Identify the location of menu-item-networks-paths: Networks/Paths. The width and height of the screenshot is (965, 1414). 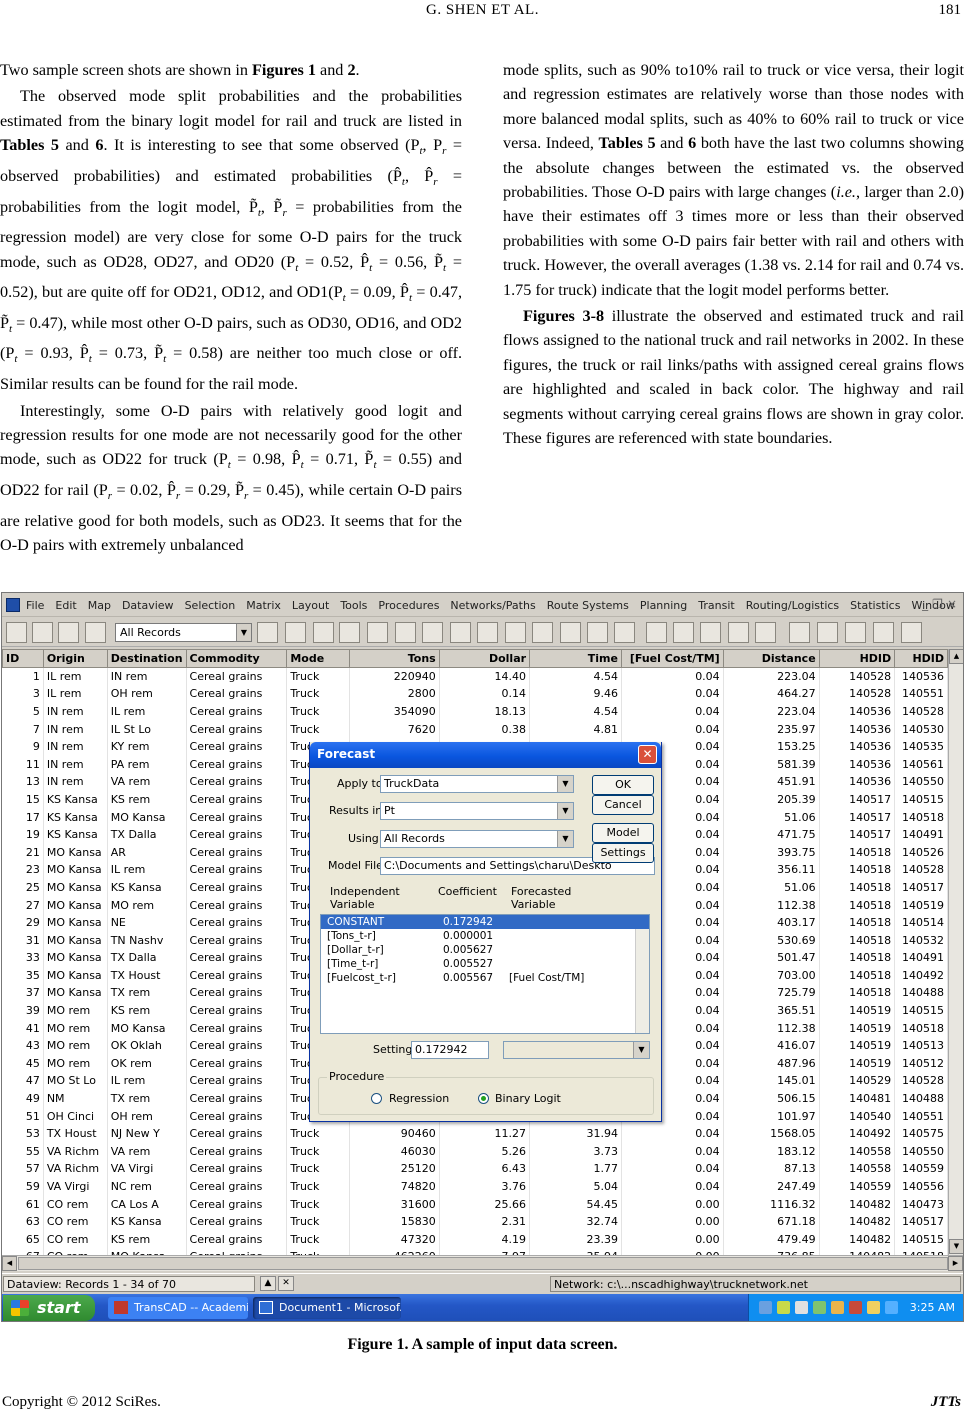
(492, 605).